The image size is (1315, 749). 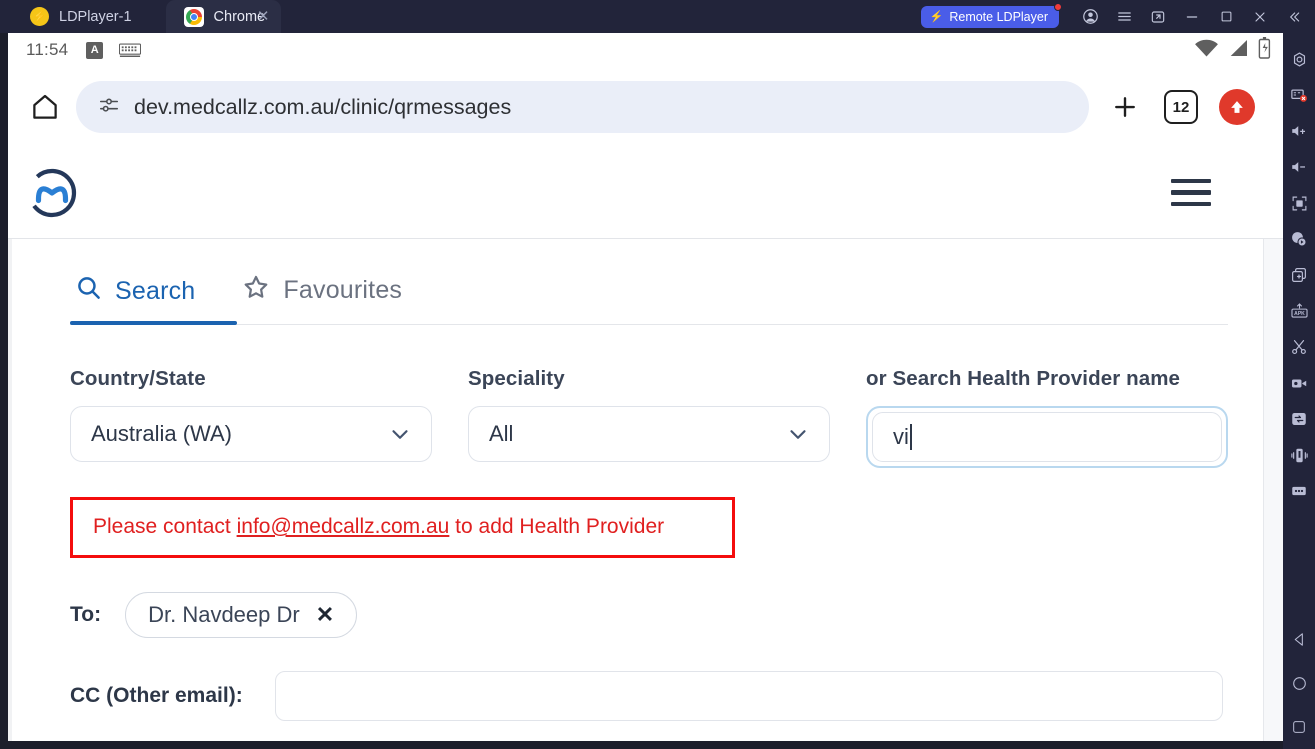 I want to click on country-state-select: Australia (WA), so click(x=251, y=434).